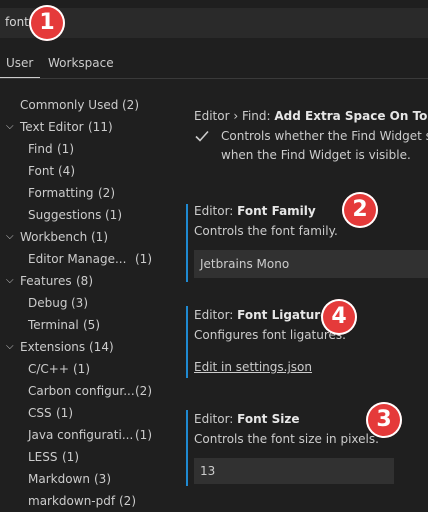 The image size is (428, 512). I want to click on toc-item-label: Formatting, so click(61, 193).